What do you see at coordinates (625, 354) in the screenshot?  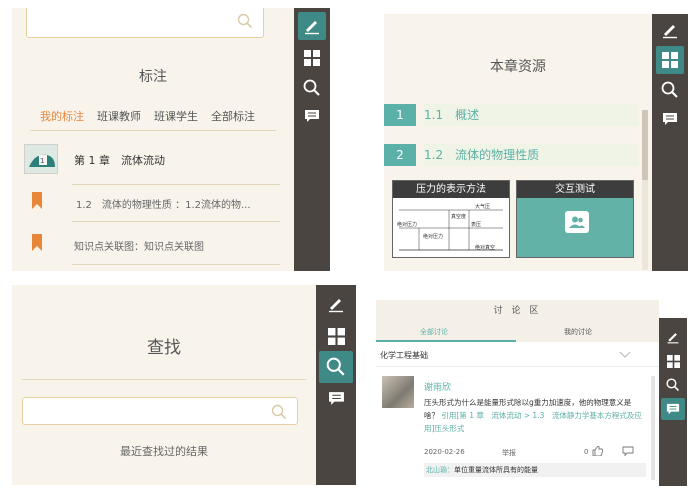 I see `chevron-down-icon` at bounding box center [625, 354].